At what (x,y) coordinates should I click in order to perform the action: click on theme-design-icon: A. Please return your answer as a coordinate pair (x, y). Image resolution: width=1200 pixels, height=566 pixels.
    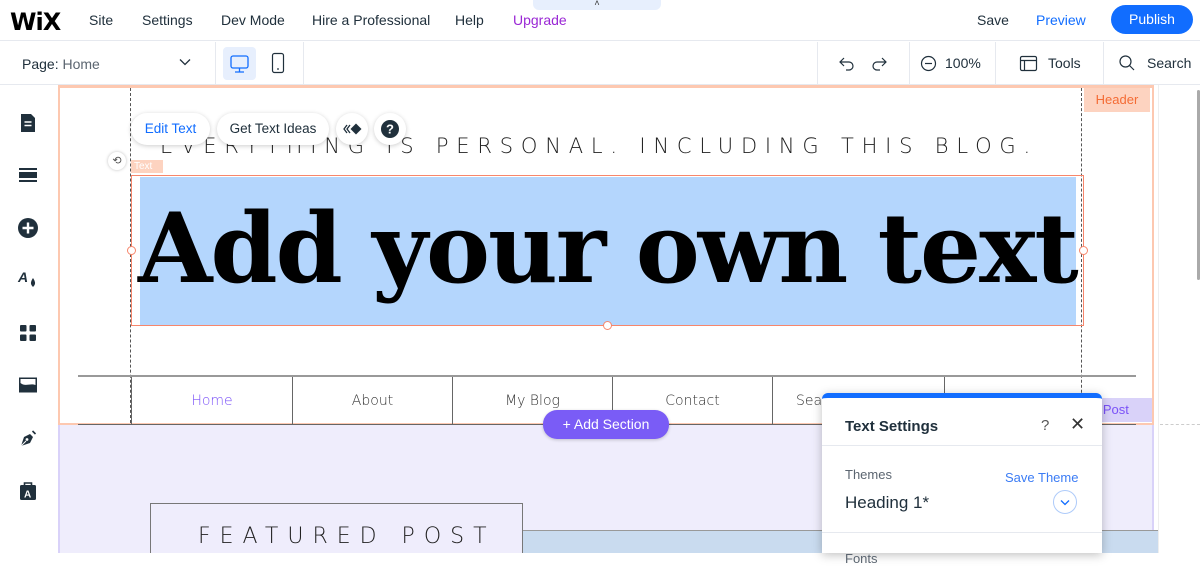
    Looking at the image, I should click on (28, 279).